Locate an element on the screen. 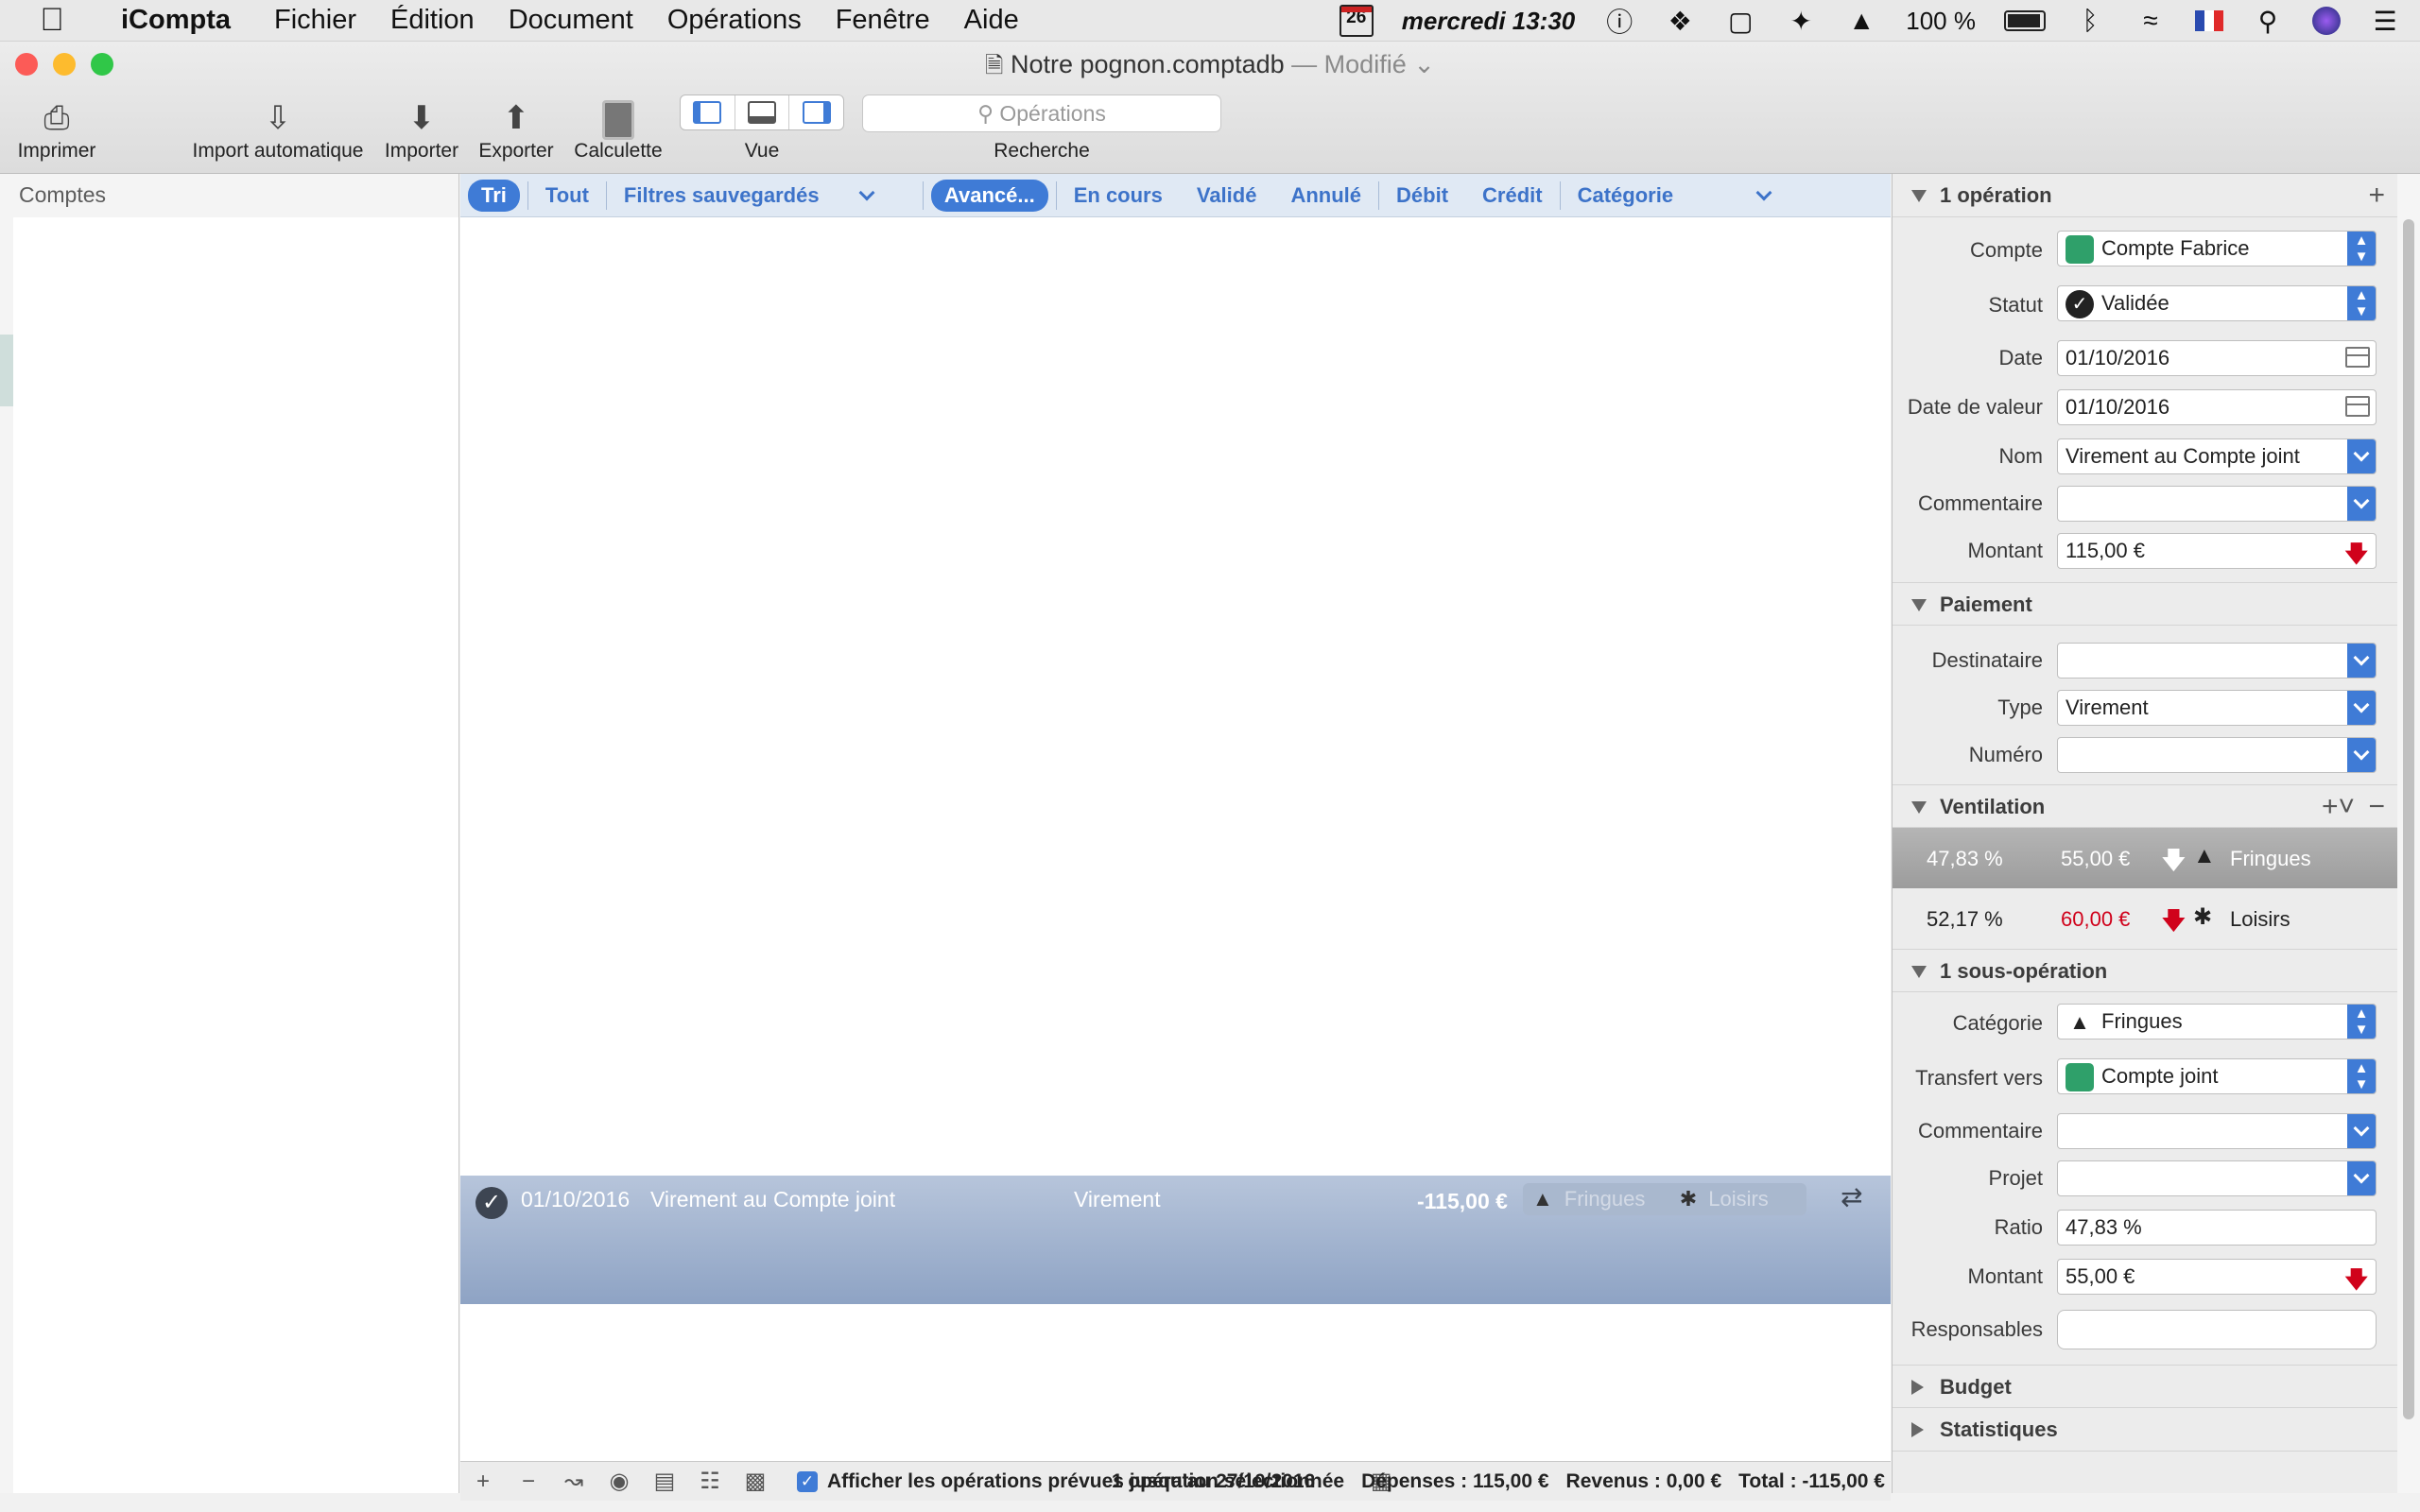  globe-icon: ◉ is located at coordinates (619, 1481).